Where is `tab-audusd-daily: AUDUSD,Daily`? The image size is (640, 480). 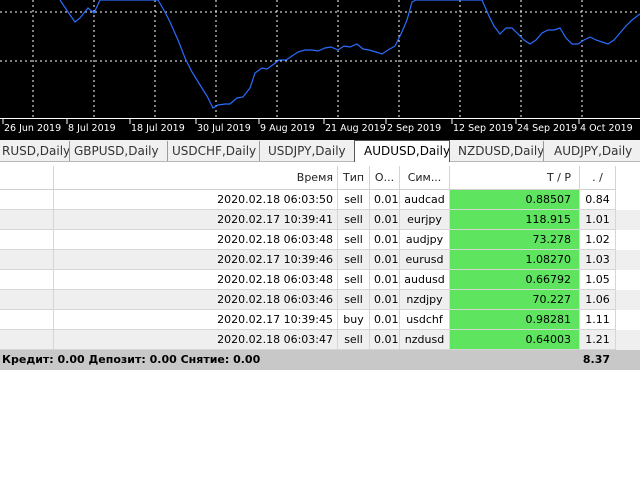
tab-audusd-daily: AUDUSD,Daily is located at coordinates (402, 151).